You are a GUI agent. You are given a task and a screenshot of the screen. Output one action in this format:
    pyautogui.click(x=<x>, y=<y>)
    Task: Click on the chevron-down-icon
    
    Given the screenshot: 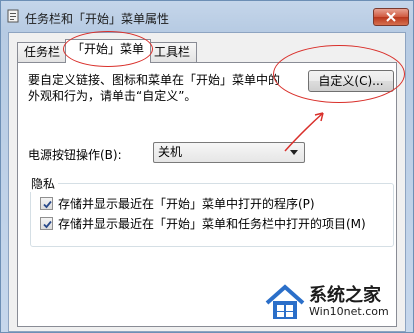 What is the action you would take?
    pyautogui.click(x=294, y=152)
    